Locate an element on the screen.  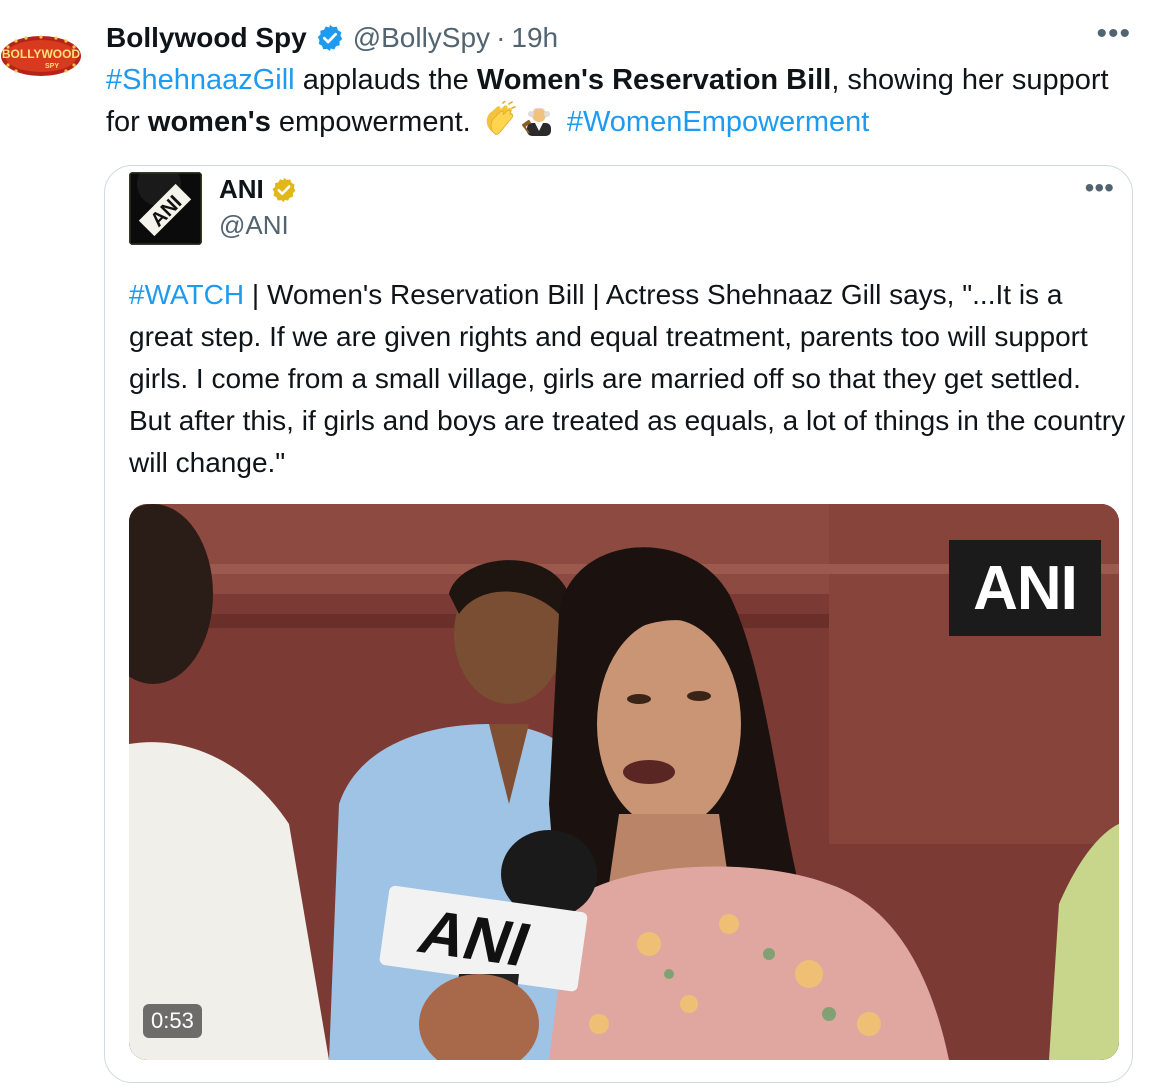
hashtag-link: #ShehnaazGill is located at coordinates (200, 80).